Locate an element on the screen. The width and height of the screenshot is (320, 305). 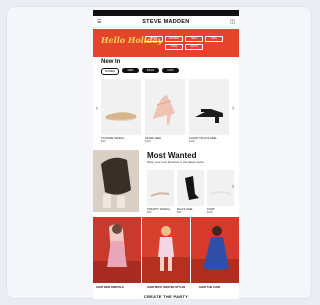
product-image-heel is located at coordinates (165, 107).